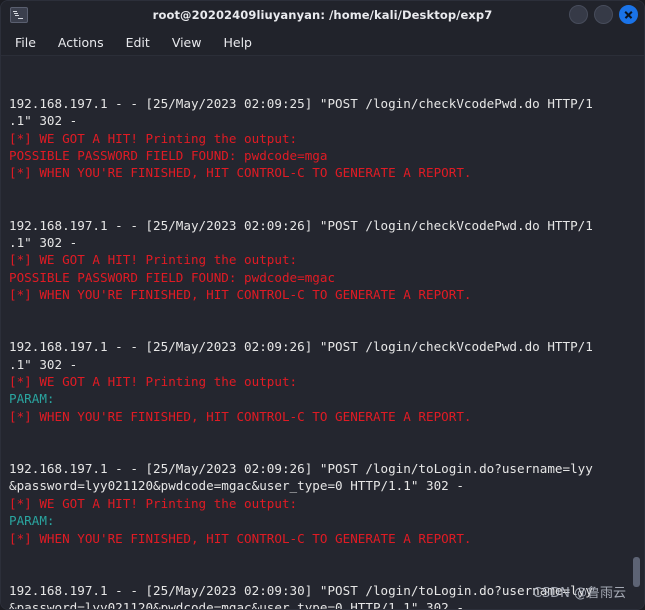 The width and height of the screenshot is (645, 610). I want to click on csdn-watermark: CSDN @鲁雨云, so click(579, 593).